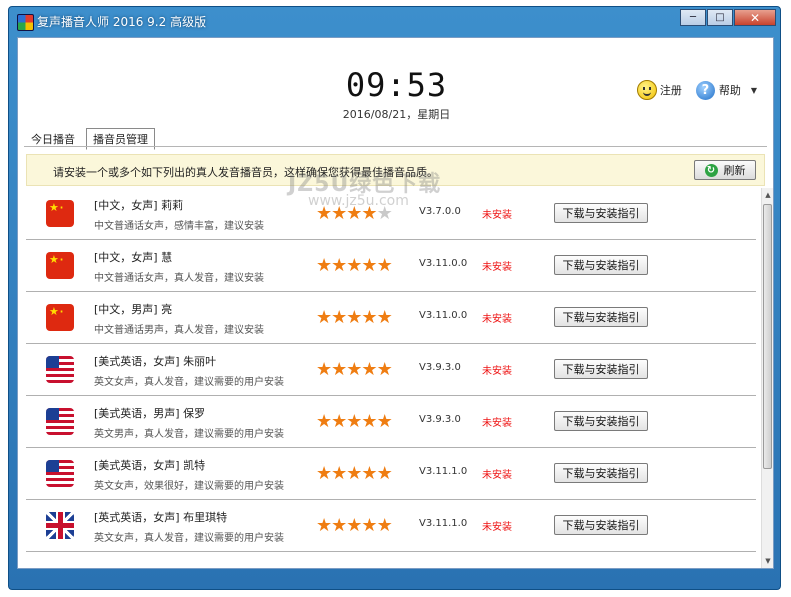  I want to click on window-title: 复声播音人师 2016 9.2 高级版, so click(122, 22).